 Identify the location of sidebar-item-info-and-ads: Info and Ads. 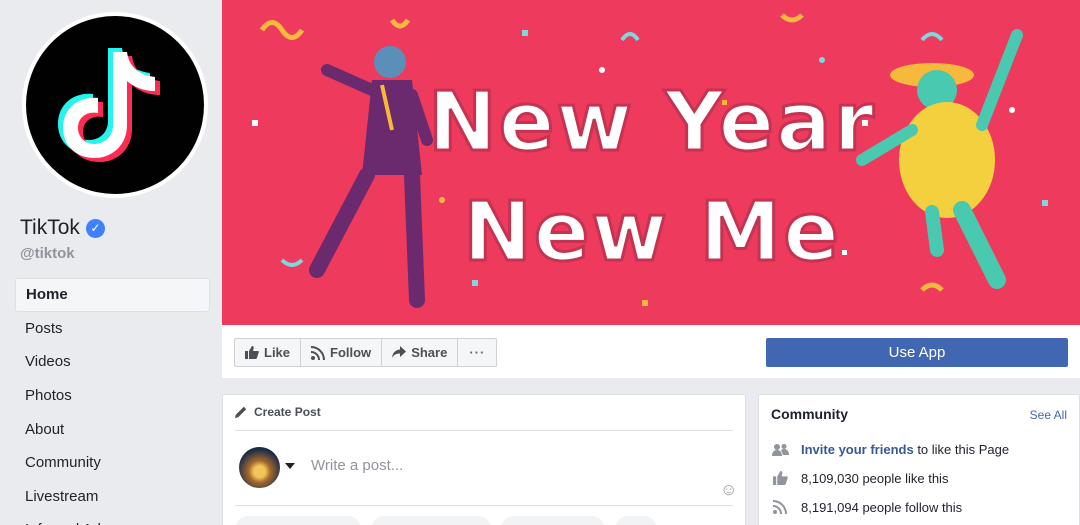
(112, 519).